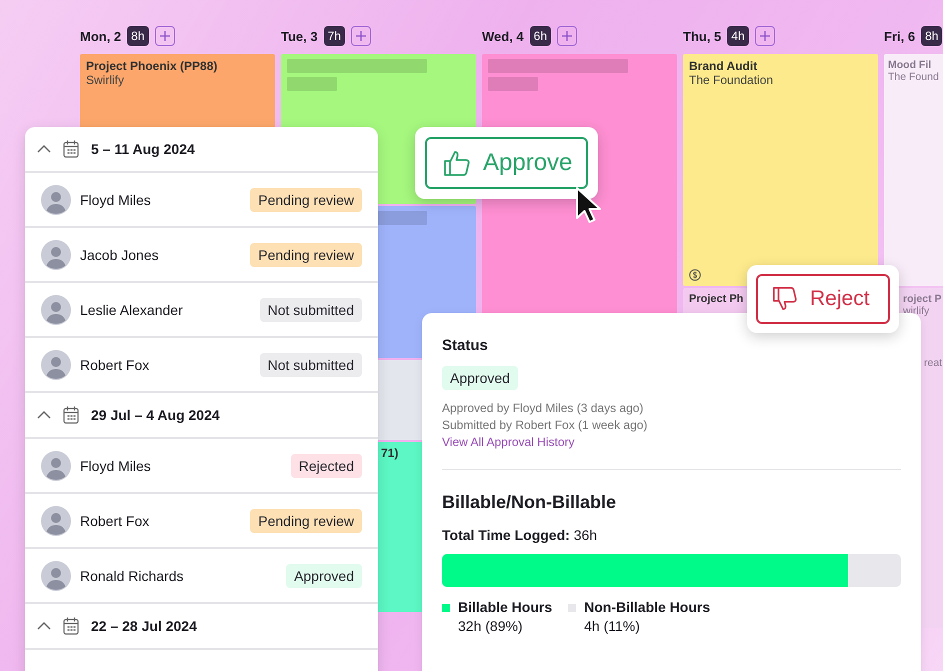 The width and height of the screenshot is (943, 671). Describe the element at coordinates (465, 345) in the screenshot. I see `status-heading: Status` at that location.